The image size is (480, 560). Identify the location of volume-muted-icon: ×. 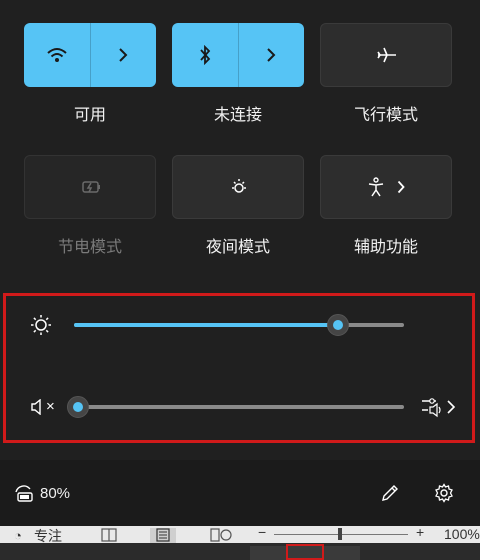
(42, 406).